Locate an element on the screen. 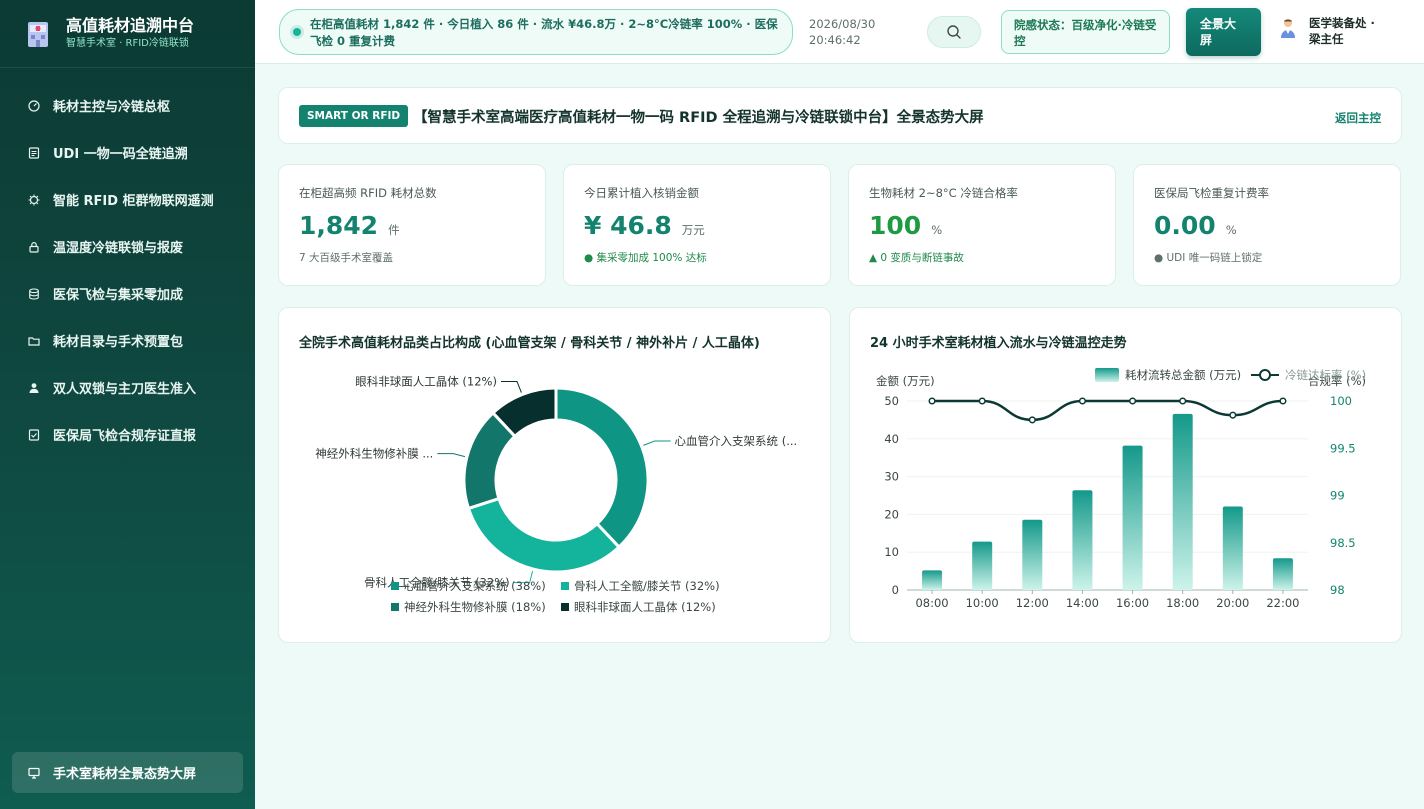 Image resolution: width=1424 pixels, height=809 pixels. kpi-value: 0.00 is located at coordinates (1185, 225).